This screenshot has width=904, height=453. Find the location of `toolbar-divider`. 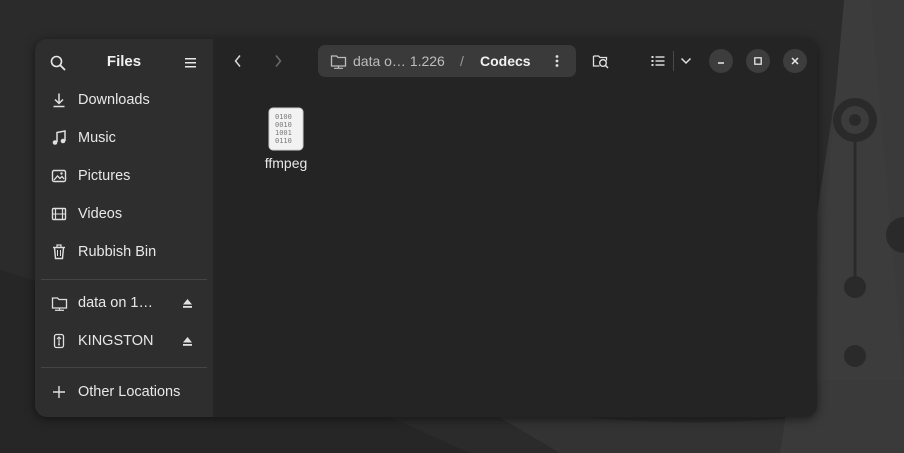

toolbar-divider is located at coordinates (673, 61).